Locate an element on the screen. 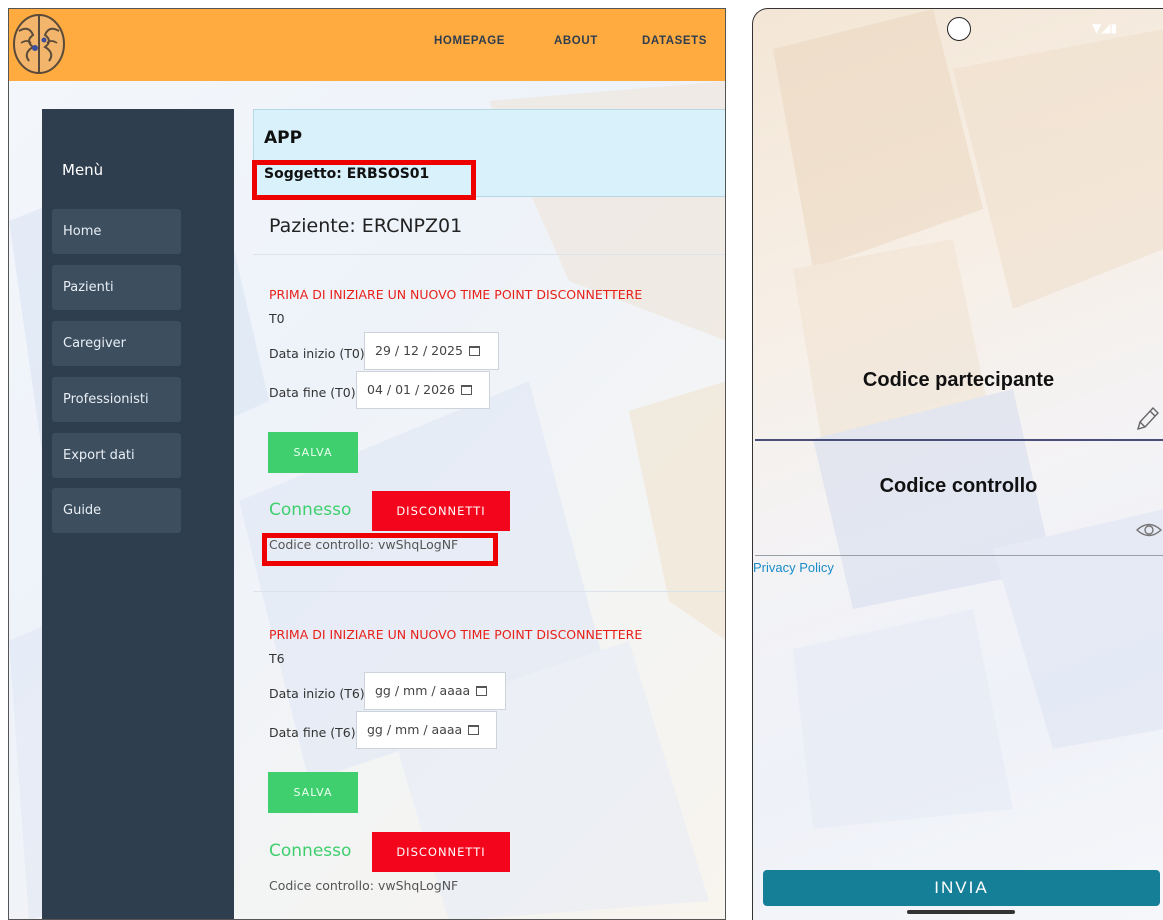 Image resolution: width=1163 pixels, height=920 pixels. patient-title: Paziente: ERCNPZ01 is located at coordinates (366, 226).